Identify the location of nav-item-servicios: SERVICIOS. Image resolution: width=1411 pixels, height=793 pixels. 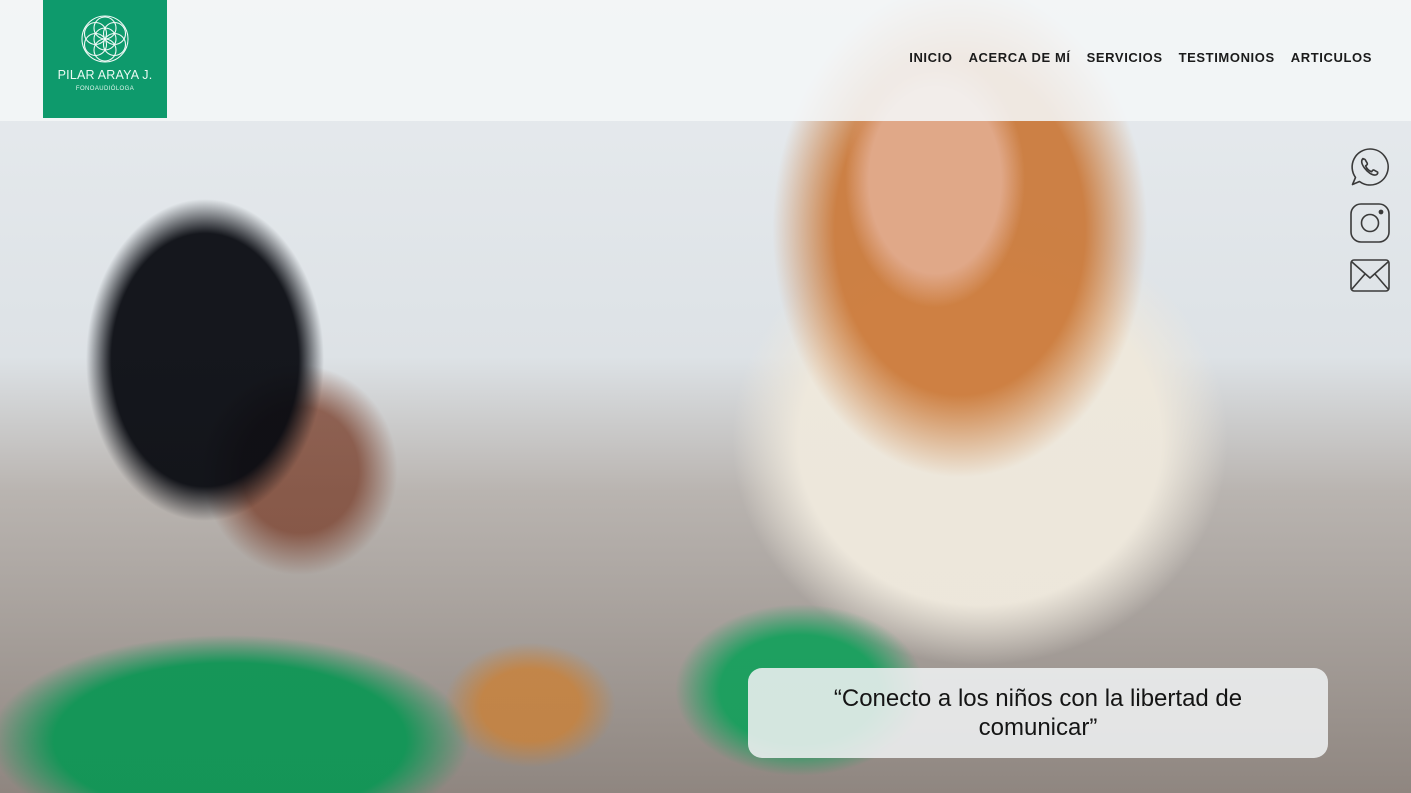
(1125, 57).